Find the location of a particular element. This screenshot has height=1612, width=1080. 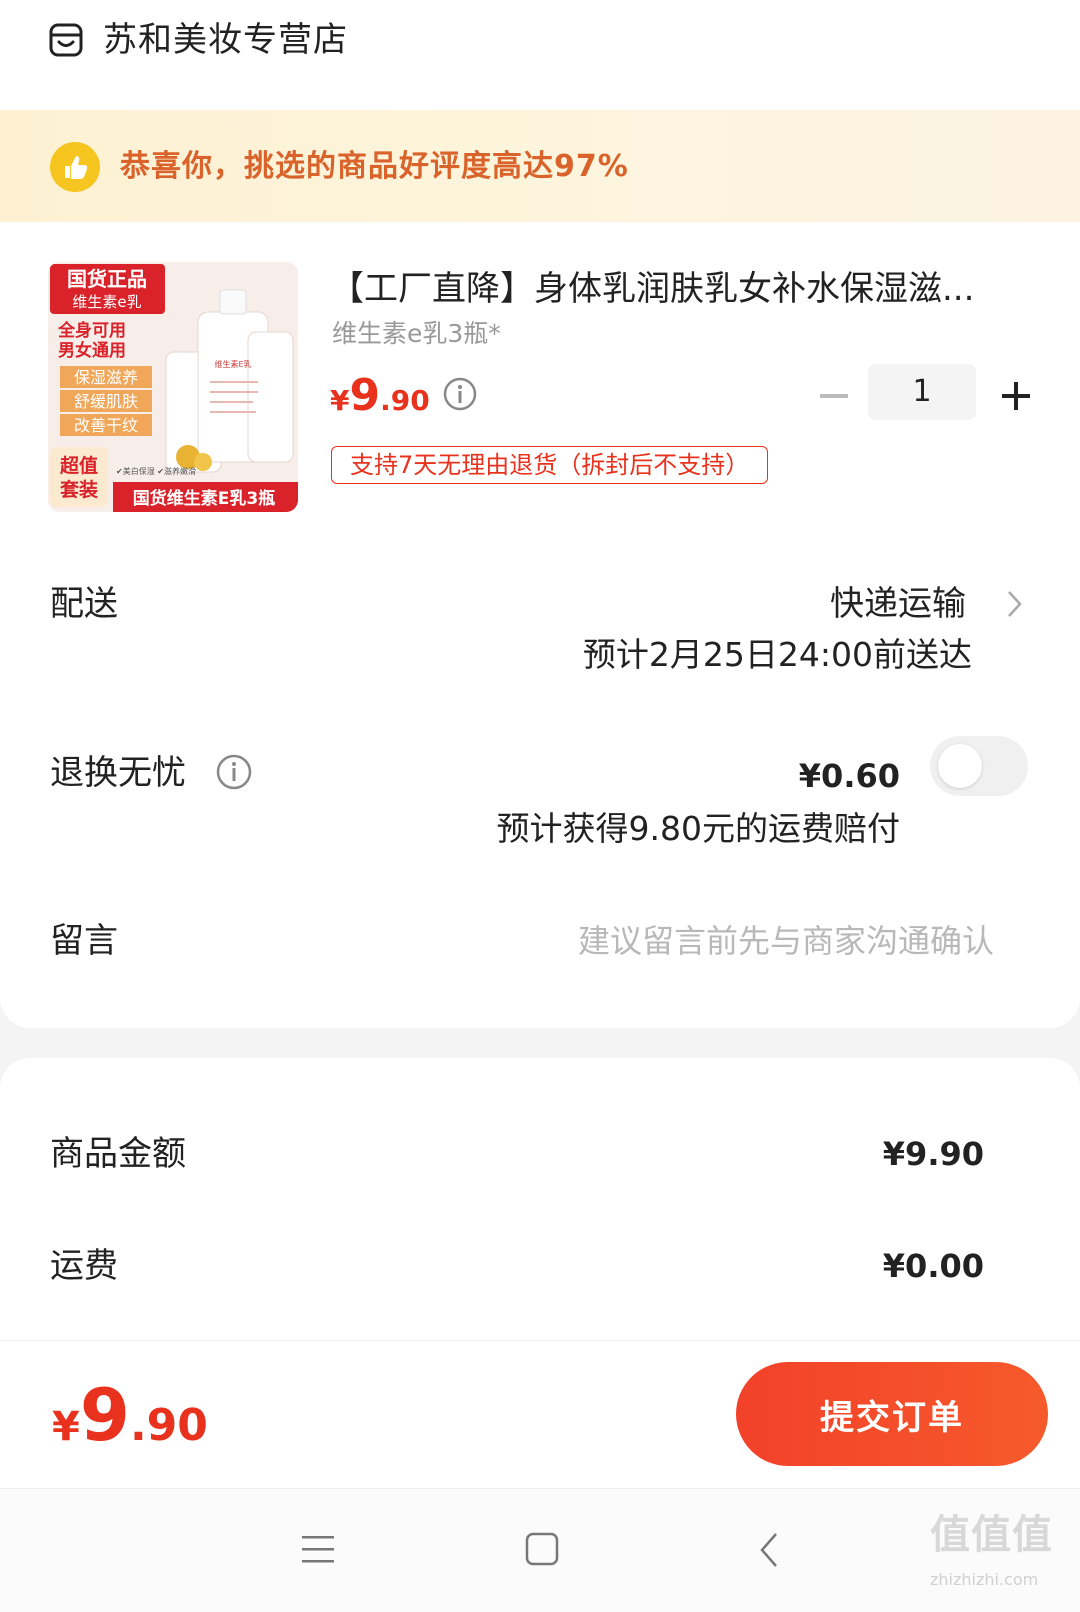

shop-icon is located at coordinates (66, 40).